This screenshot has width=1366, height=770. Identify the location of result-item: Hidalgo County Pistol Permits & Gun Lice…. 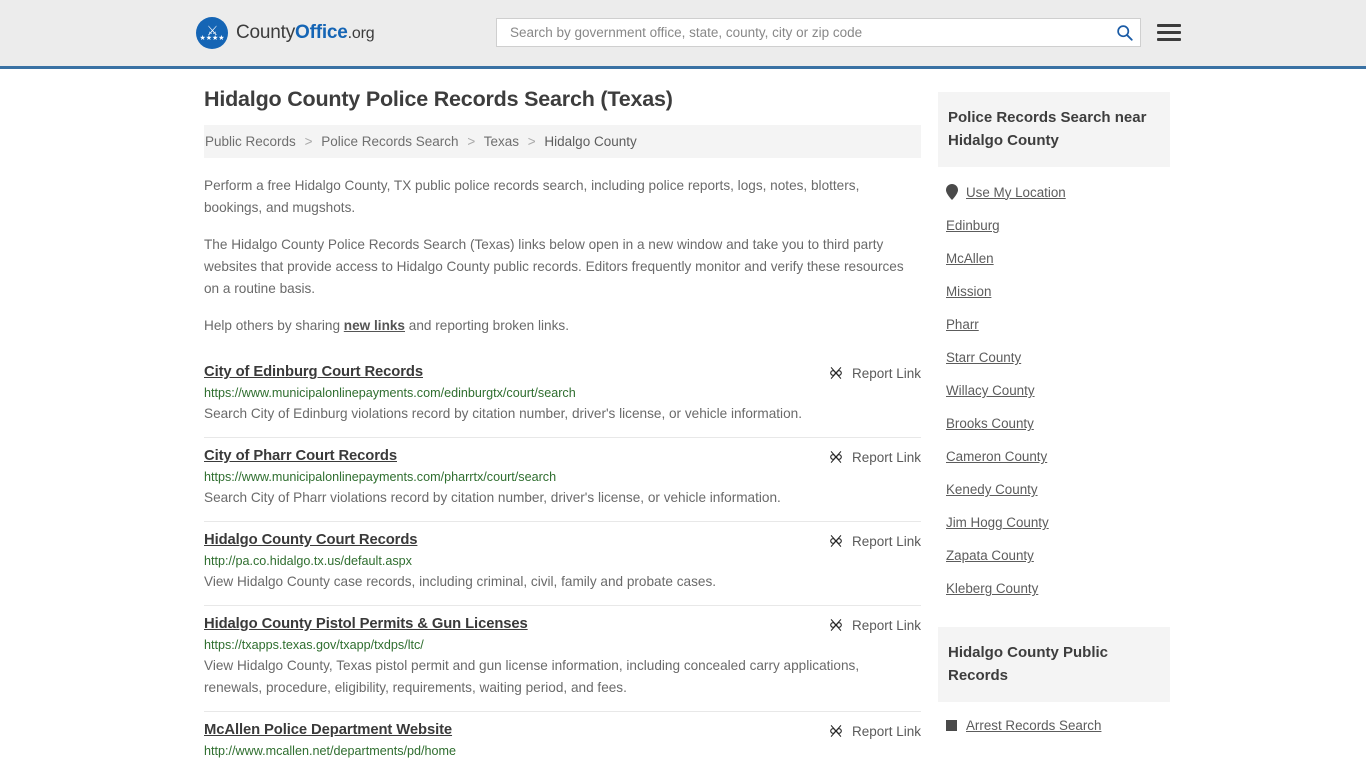
(562, 658).